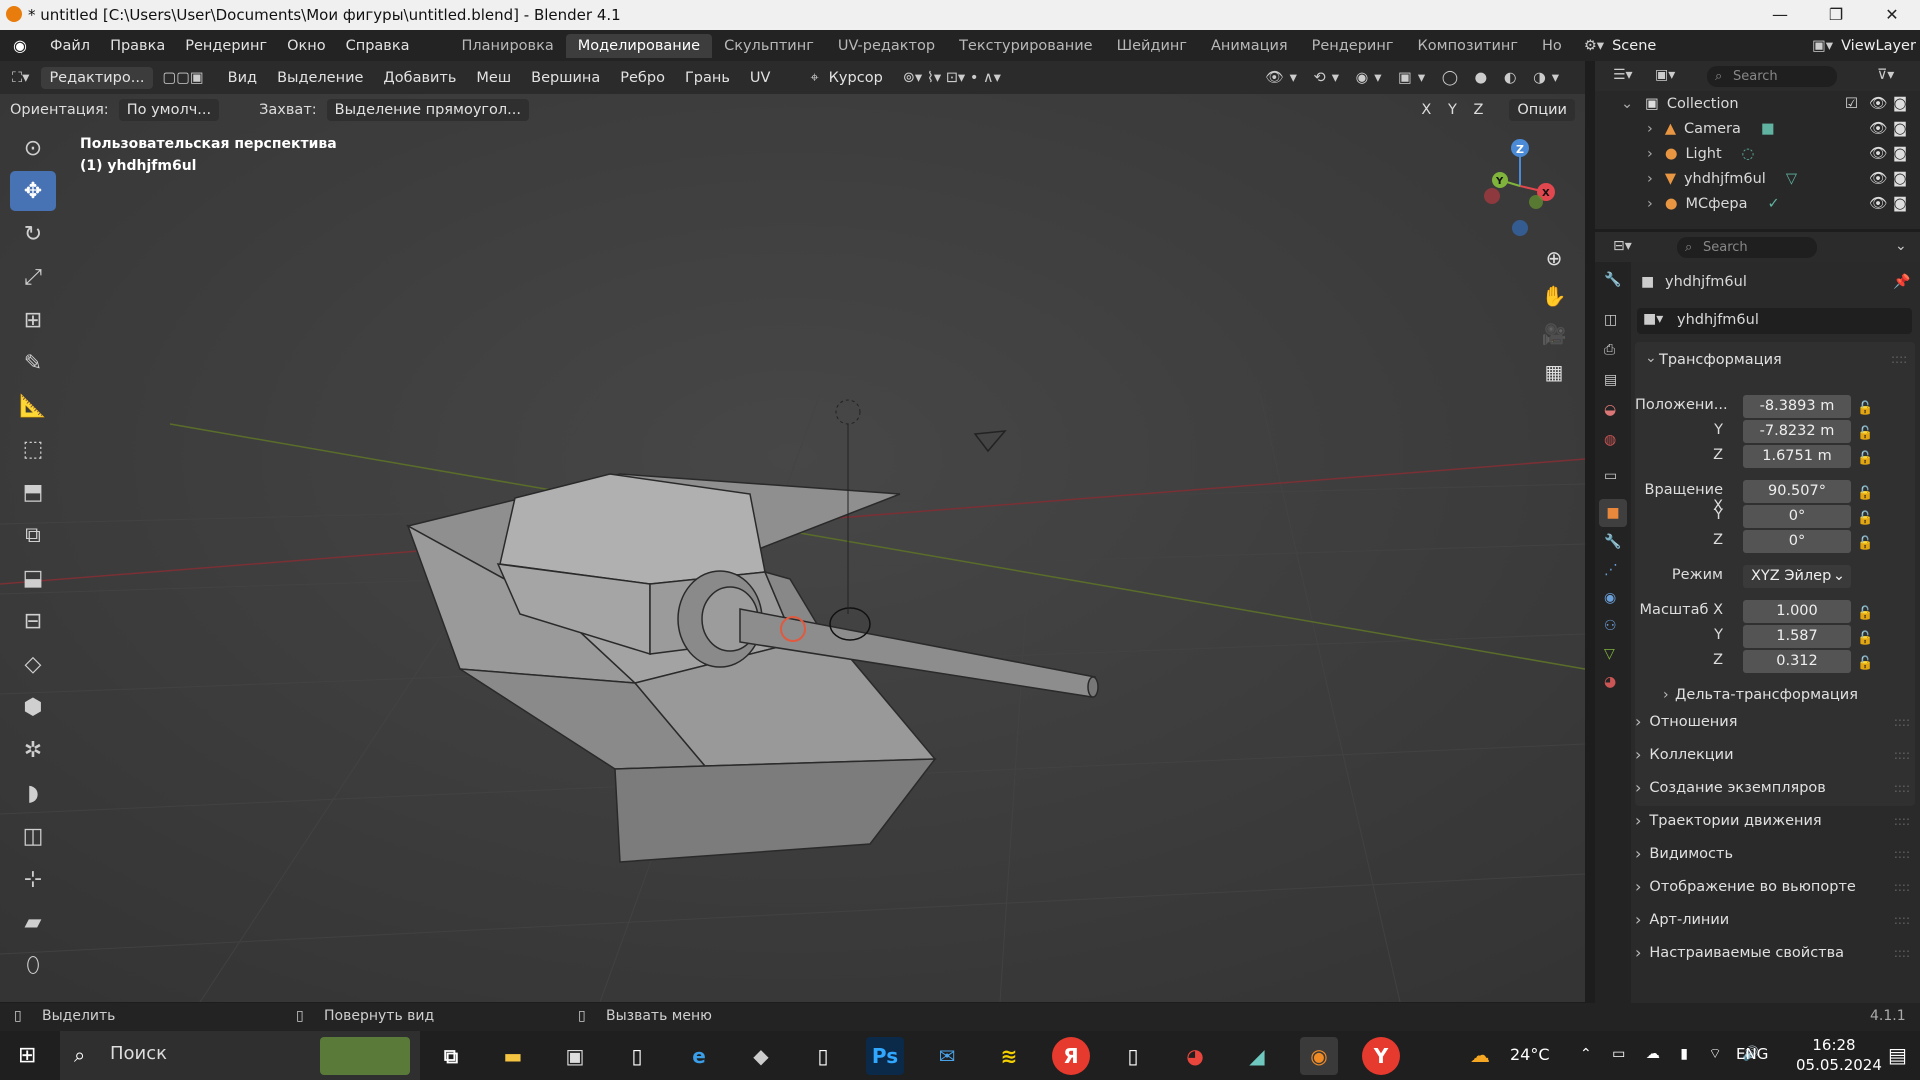 The width and height of the screenshot is (1920, 1080). Describe the element at coordinates (1554, 338) in the screenshot. I see `camera-view-icon: 🎥` at that location.